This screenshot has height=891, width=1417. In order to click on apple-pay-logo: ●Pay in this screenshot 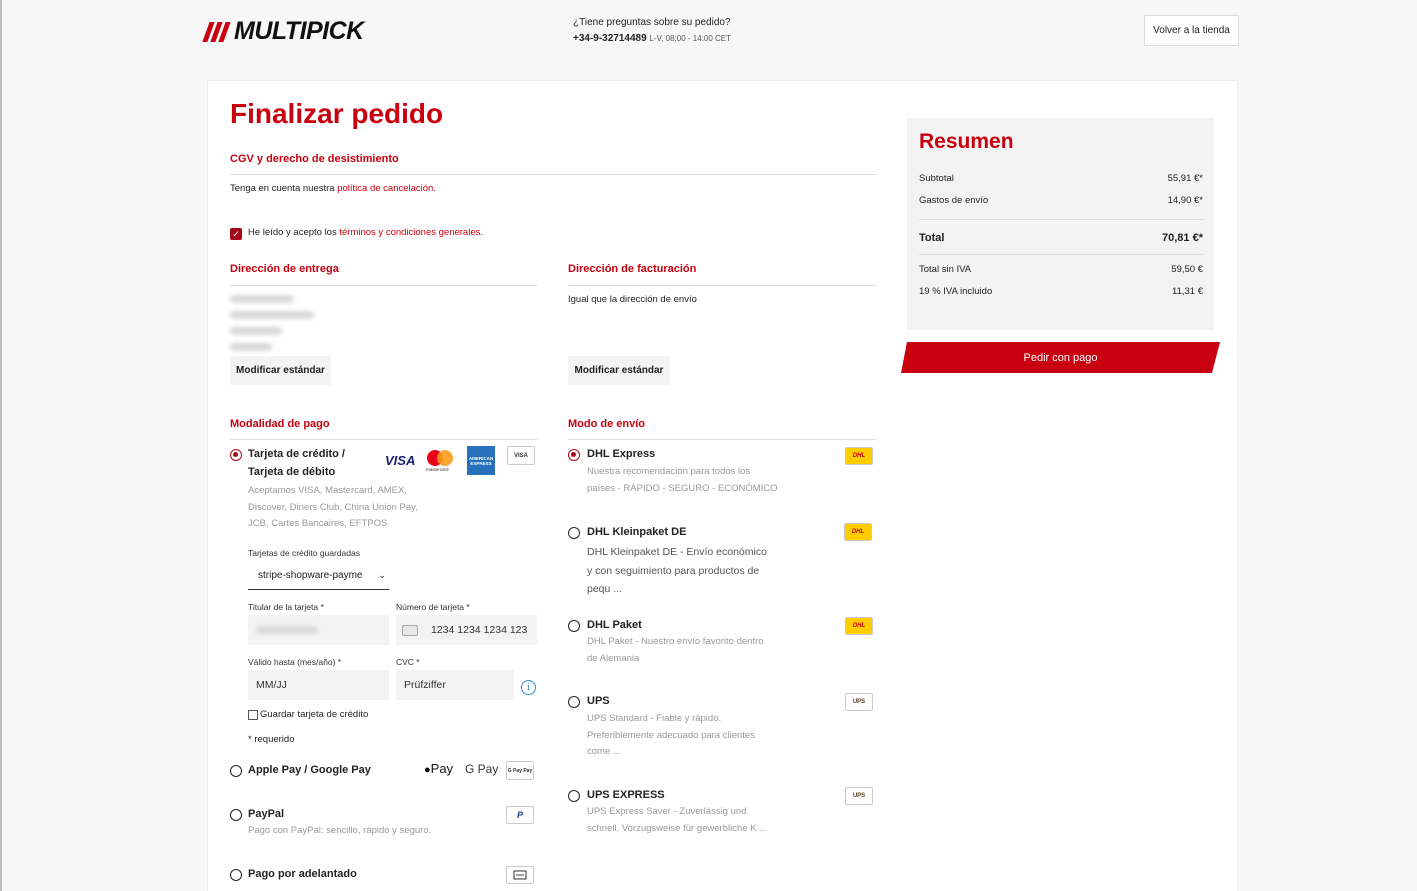, I will do `click(439, 768)`.